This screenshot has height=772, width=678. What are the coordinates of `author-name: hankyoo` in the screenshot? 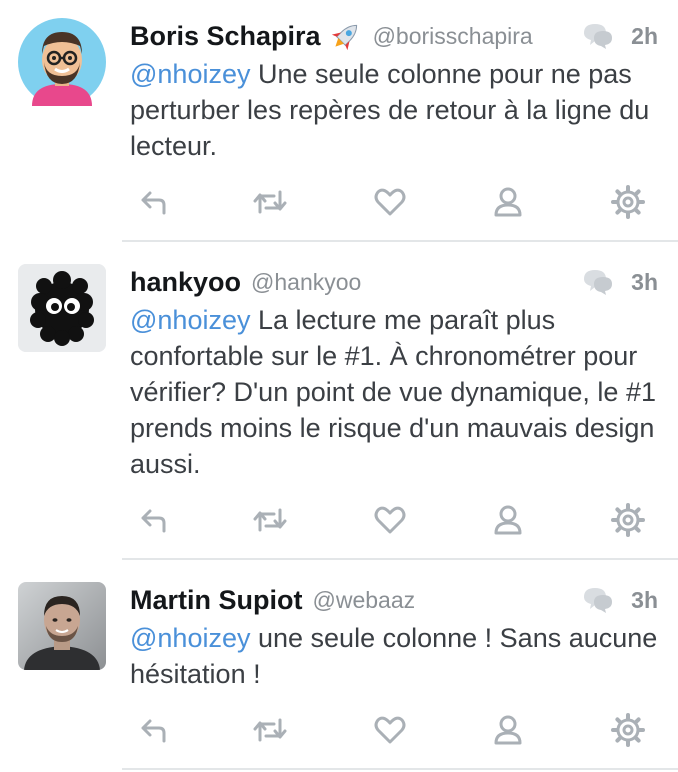 It's located at (185, 282).